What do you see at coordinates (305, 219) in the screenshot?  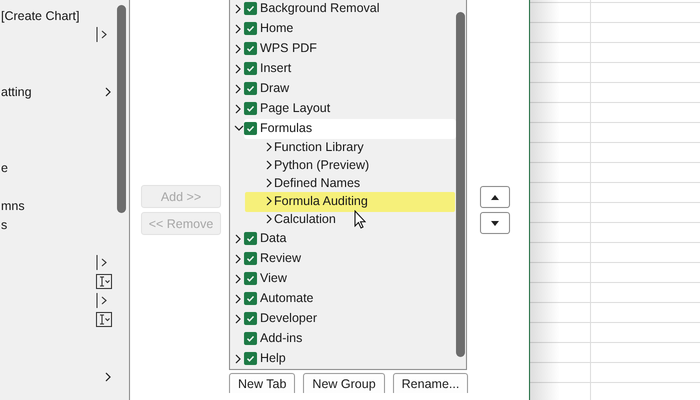 I see `group-label: Calculation` at bounding box center [305, 219].